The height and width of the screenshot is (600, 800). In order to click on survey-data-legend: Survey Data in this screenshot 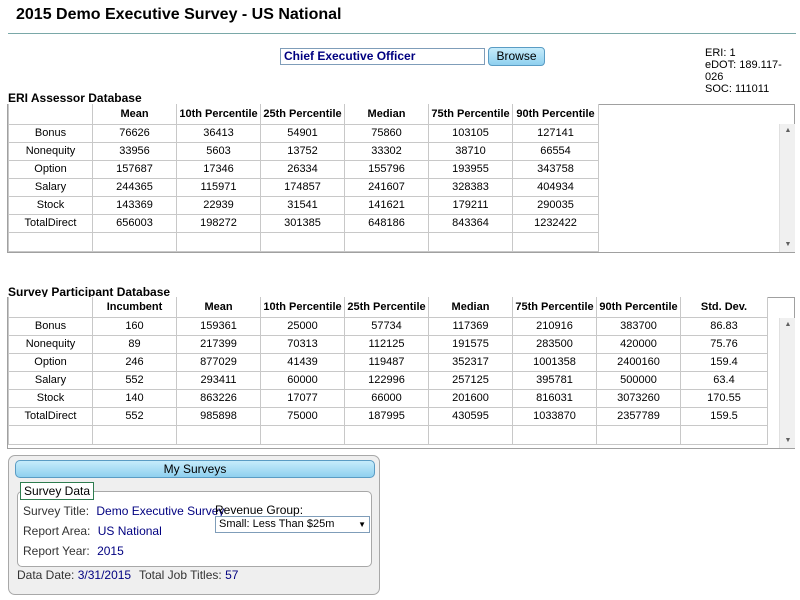, I will do `click(57, 491)`.